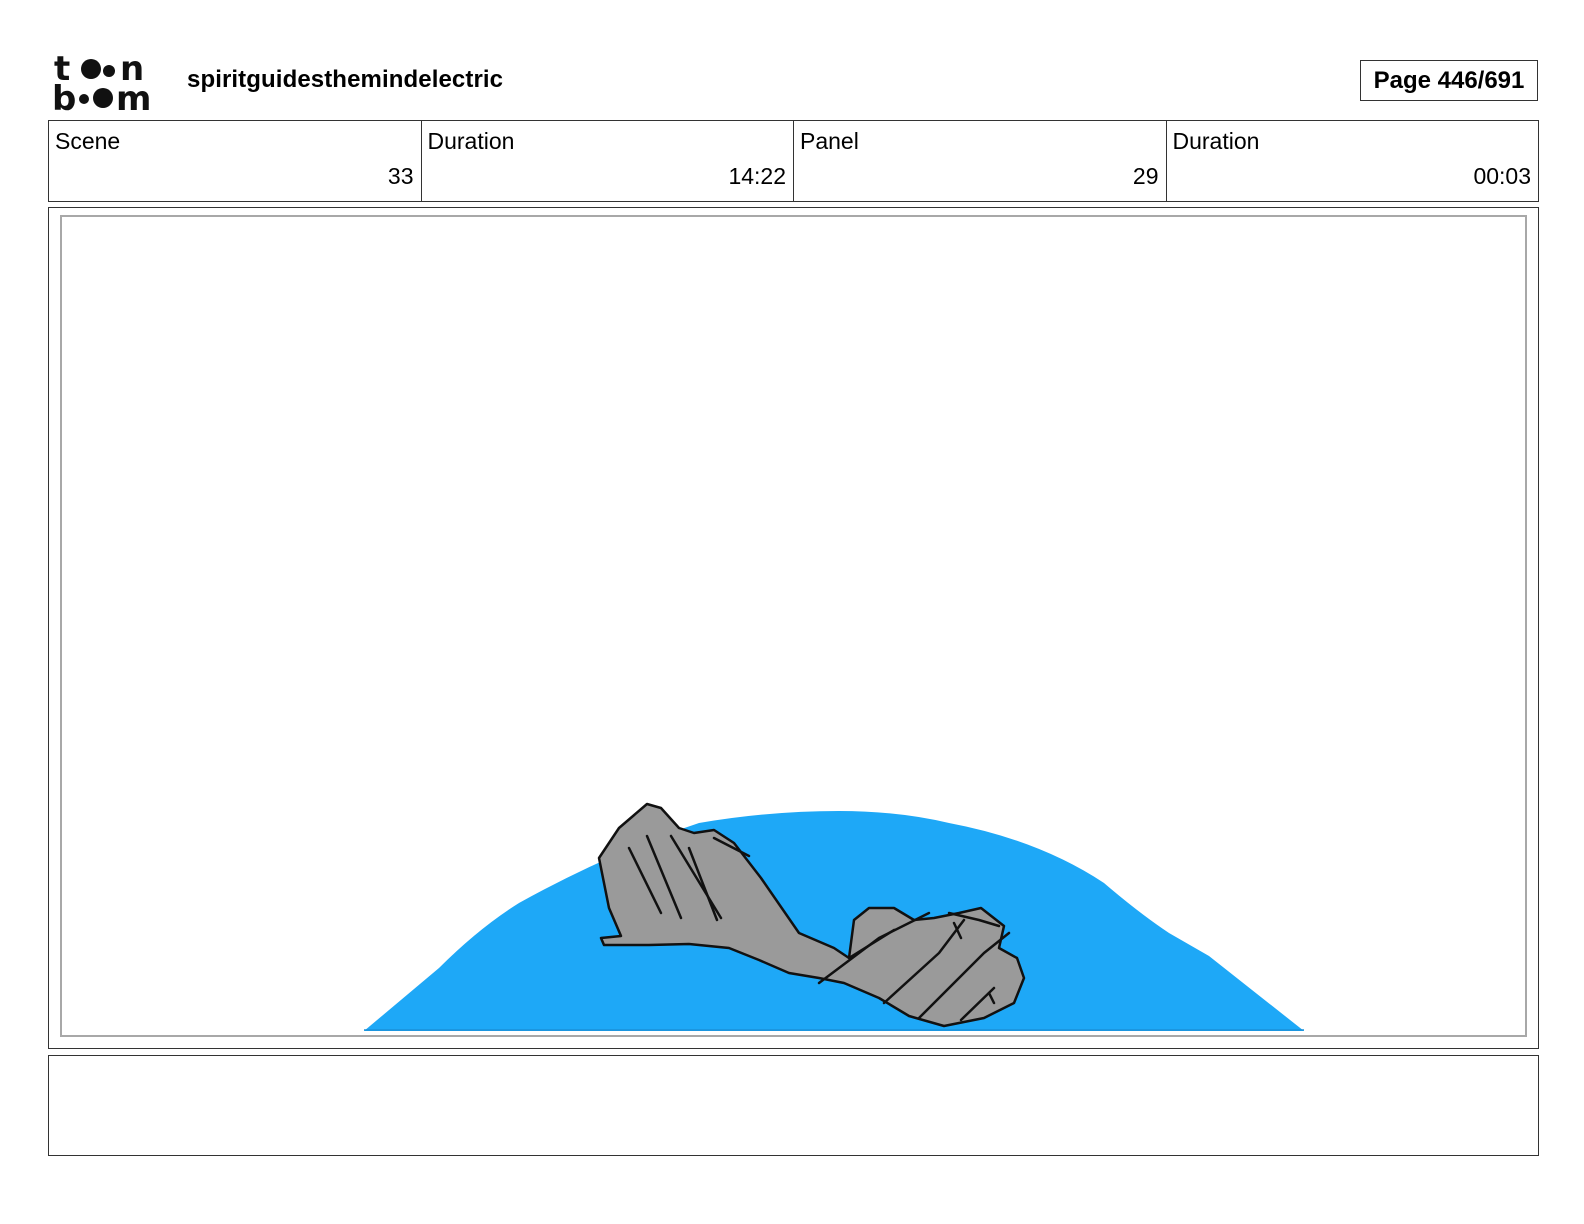  What do you see at coordinates (235, 161) in the screenshot?
I see `scene-cell: Scene 33` at bounding box center [235, 161].